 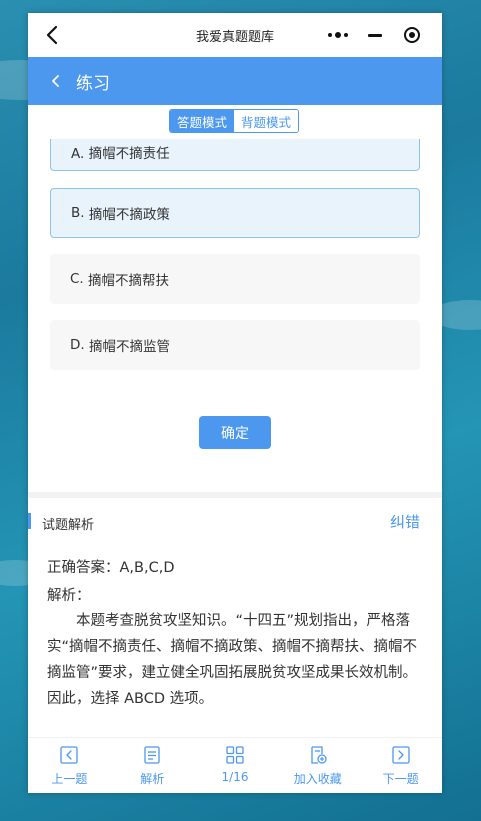 I want to click on next-question-label: 下一题, so click(x=400, y=779).